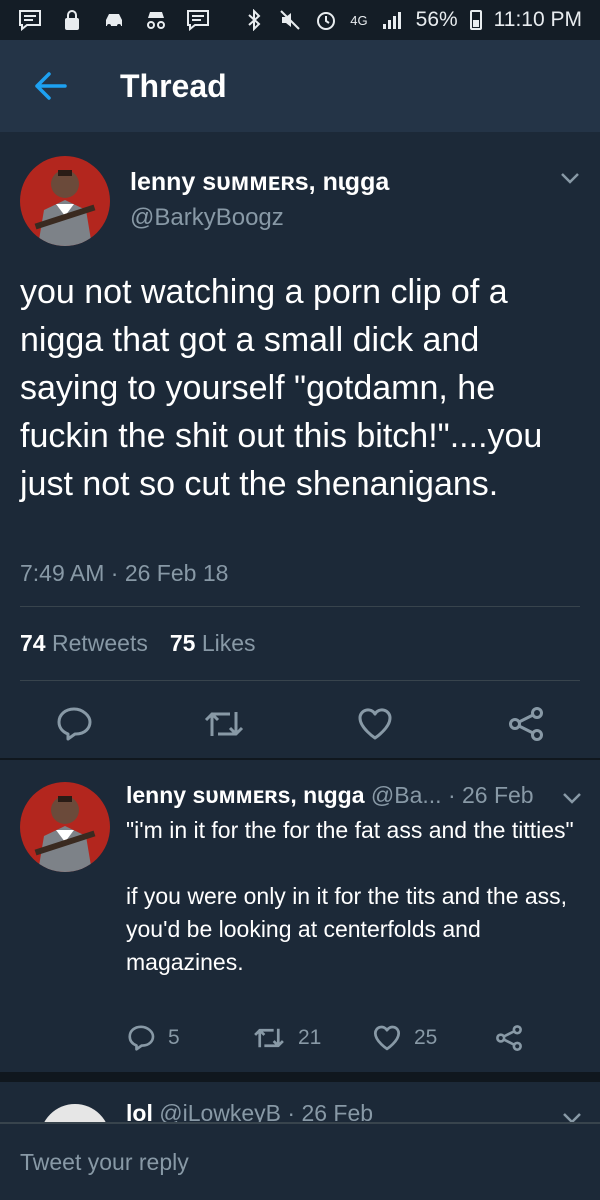  I want to click on reply-header: lol @iLowkeyB · 26 Feb, so click(249, 1111).